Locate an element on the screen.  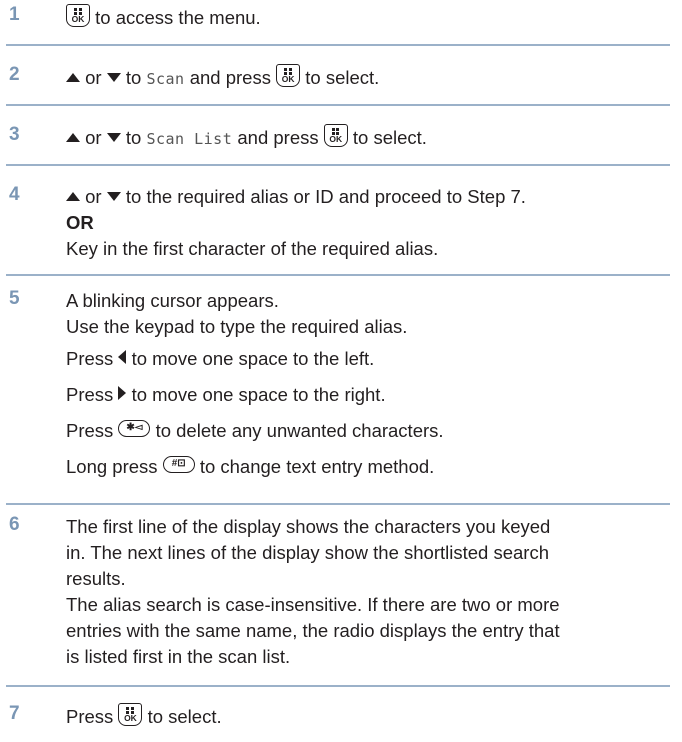
step-number: 7 is located at coordinates (14, 713).